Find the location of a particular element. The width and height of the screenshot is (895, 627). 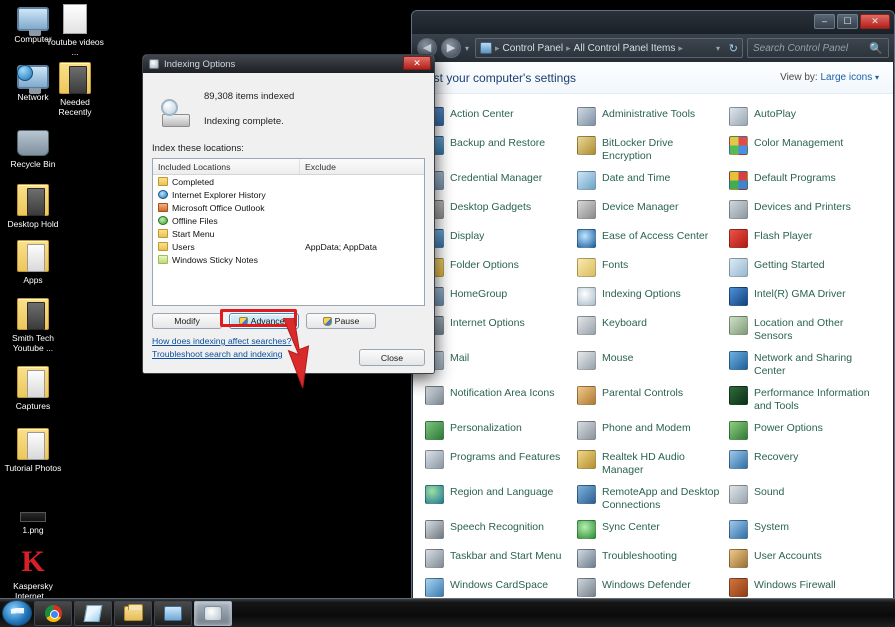

desktop-icon-desktop-hold: Desktop Hold is located at coordinates (33, 206).